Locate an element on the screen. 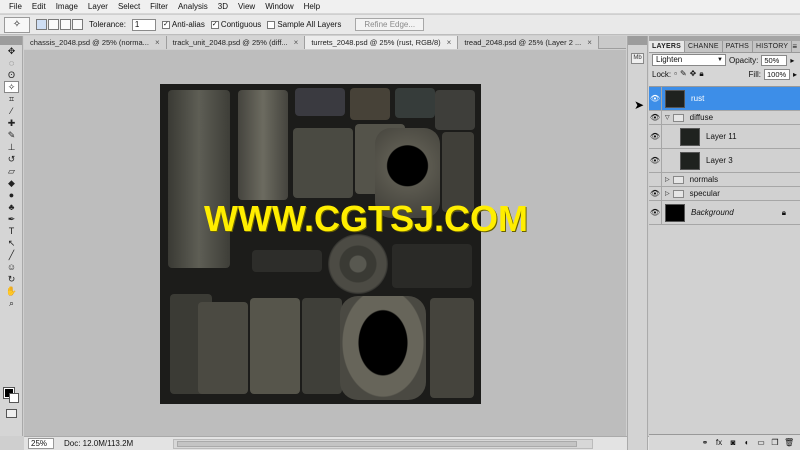 This screenshot has width=800, height=450. layer-rust: 👁︎ rust is located at coordinates (724, 99).